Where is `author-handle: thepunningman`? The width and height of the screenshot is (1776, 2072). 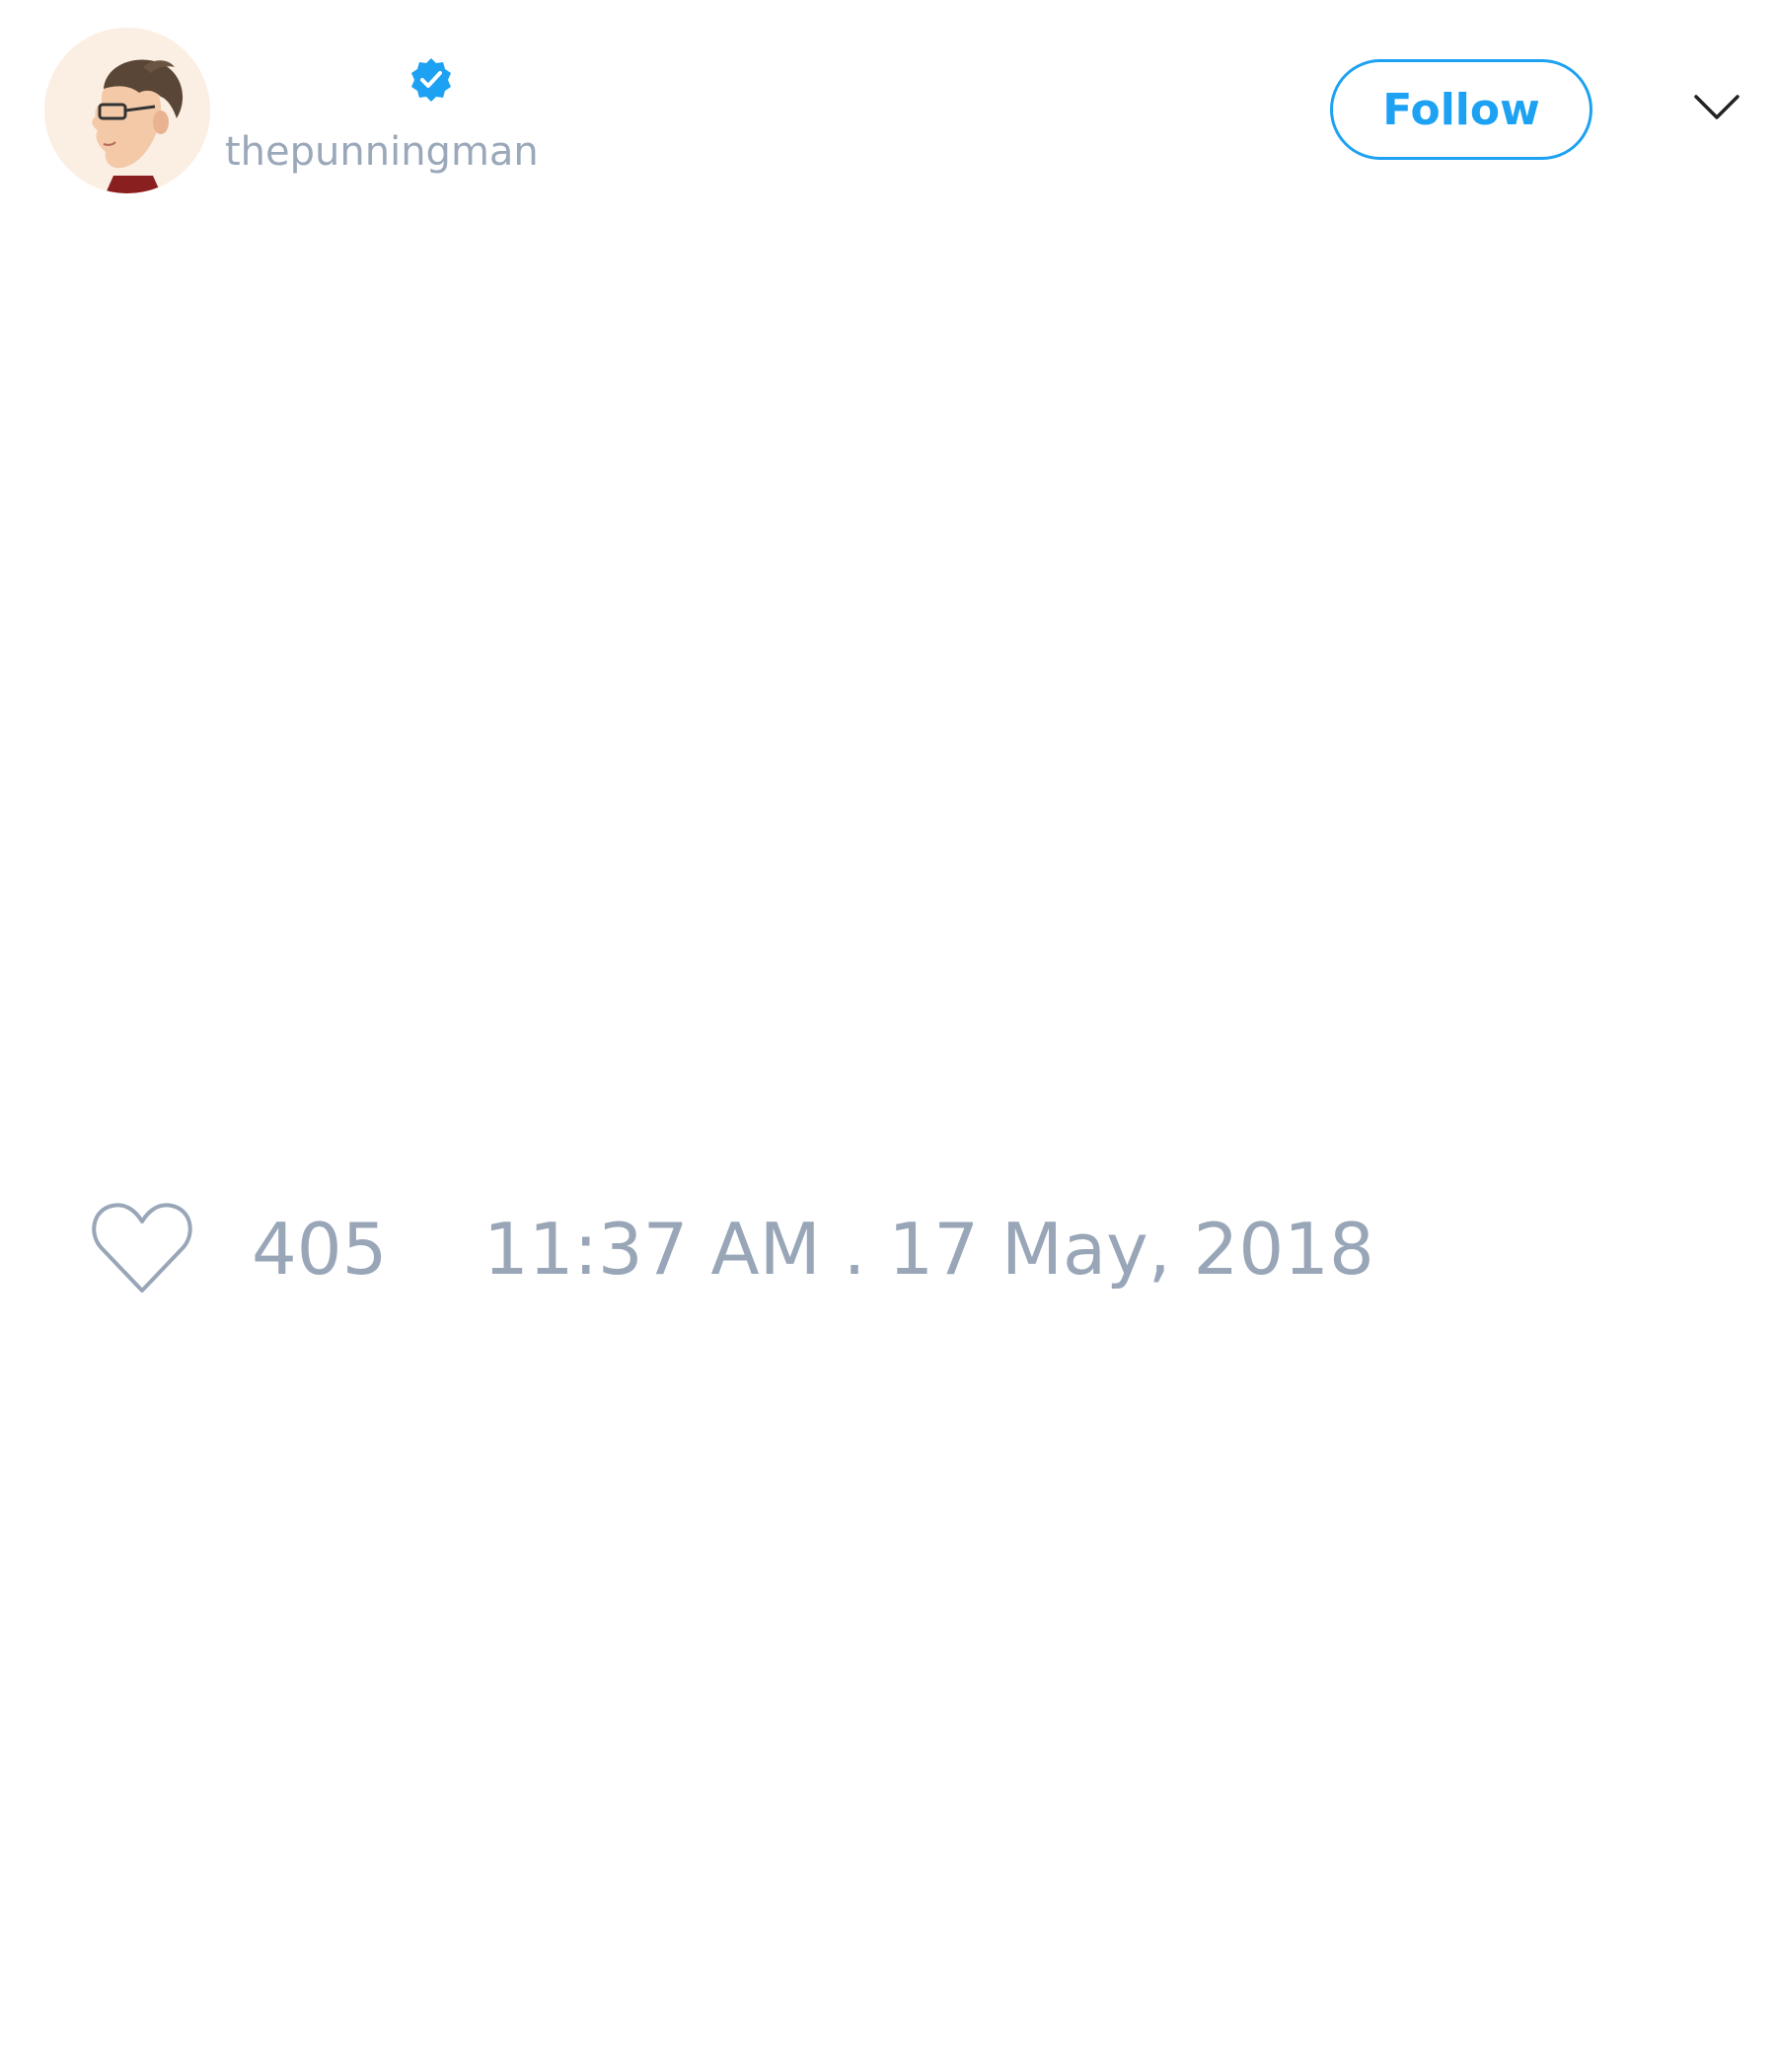
author-handle: thepunningman is located at coordinates (382, 152).